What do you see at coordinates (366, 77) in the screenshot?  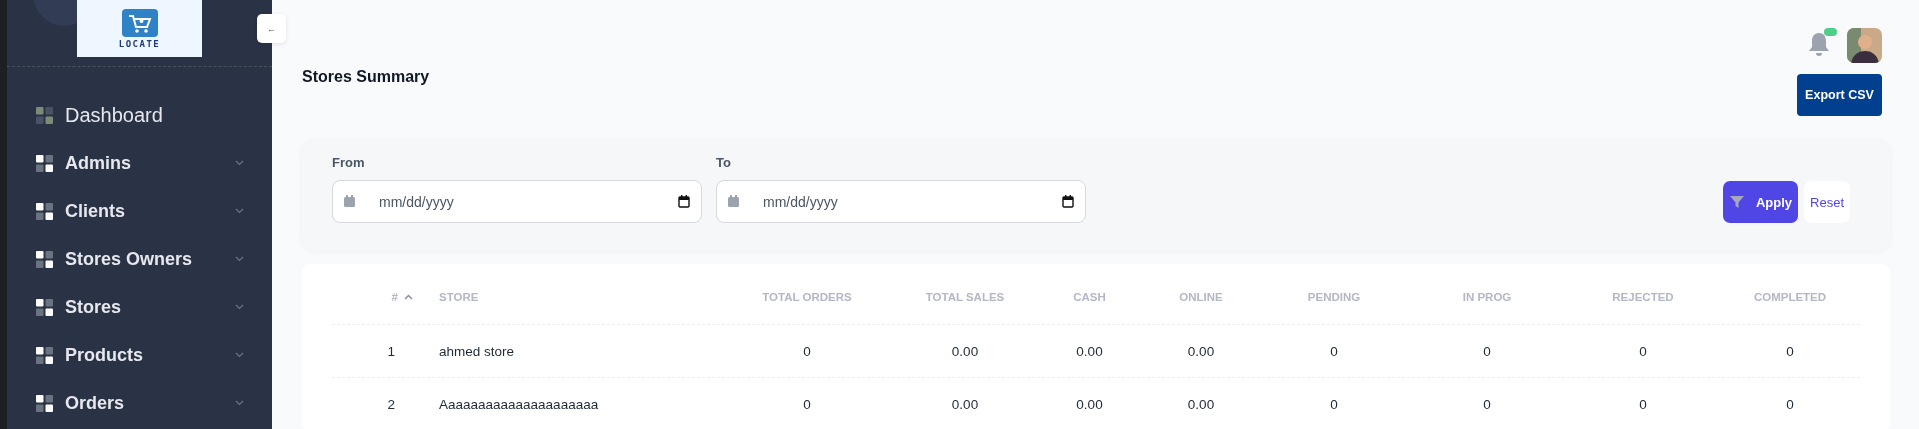 I see `page-title: Stores Summary` at bounding box center [366, 77].